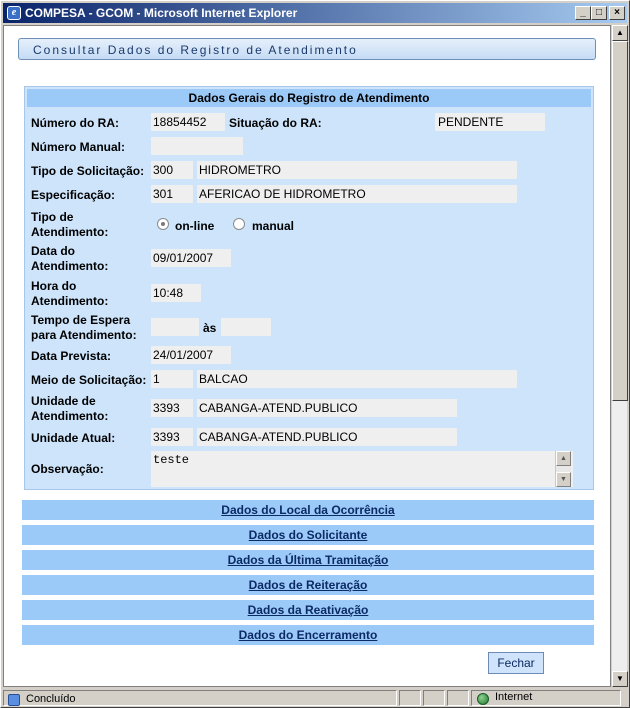 Image resolution: width=630 pixels, height=708 pixels. I want to click on numero-manual-label: Número Manual:, so click(78, 147).